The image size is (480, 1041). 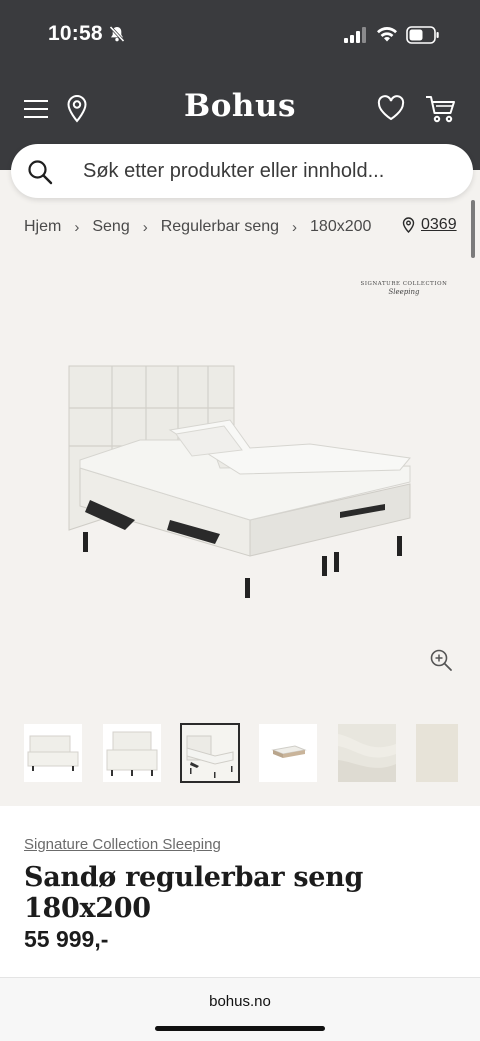 What do you see at coordinates (441, 660) in the screenshot?
I see `zoom-in-icon` at bounding box center [441, 660].